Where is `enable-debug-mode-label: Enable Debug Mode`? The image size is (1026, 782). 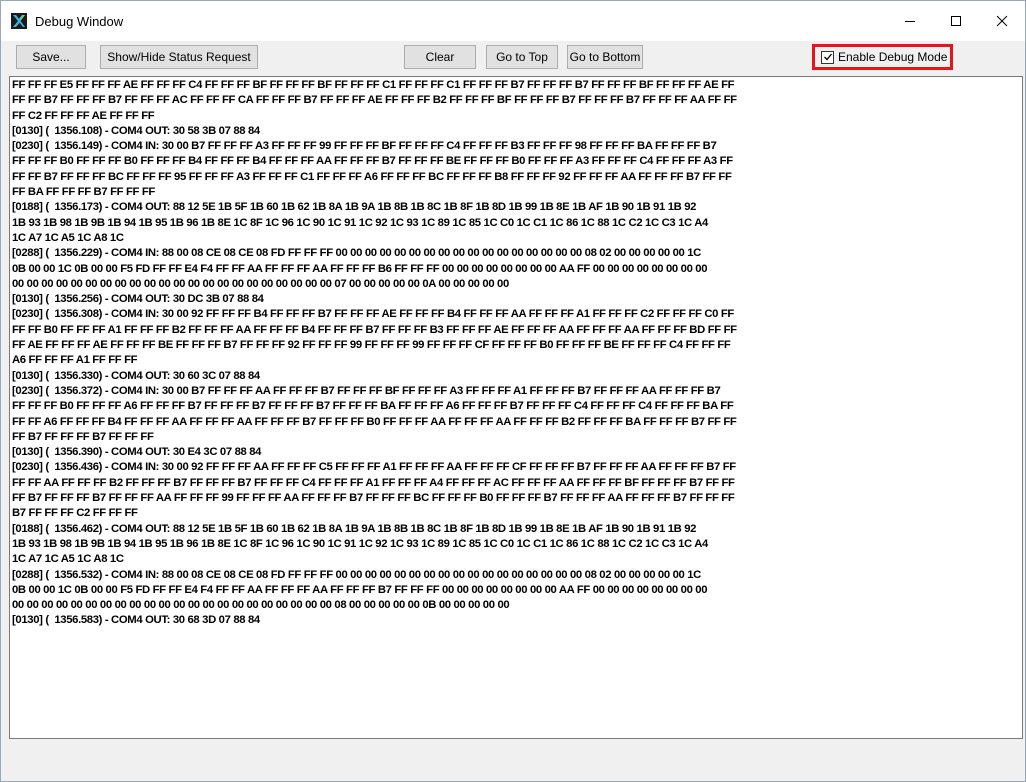 enable-debug-mode-label: Enable Debug Mode is located at coordinates (893, 57).